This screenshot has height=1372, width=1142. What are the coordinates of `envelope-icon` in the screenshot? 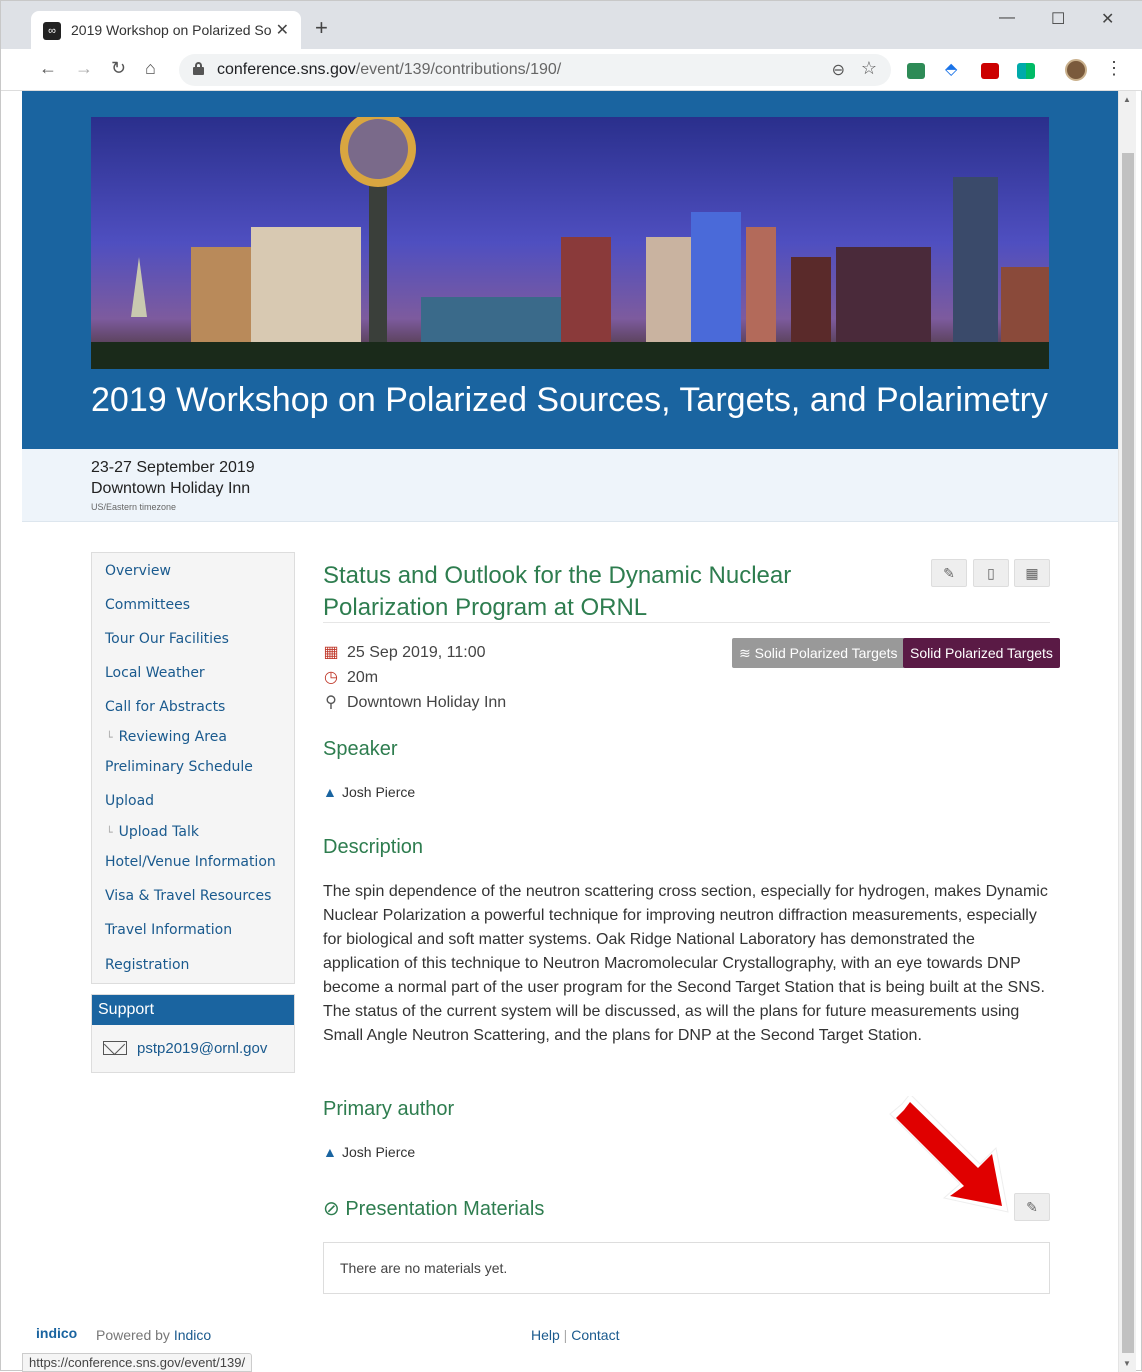 It's located at (115, 1048).